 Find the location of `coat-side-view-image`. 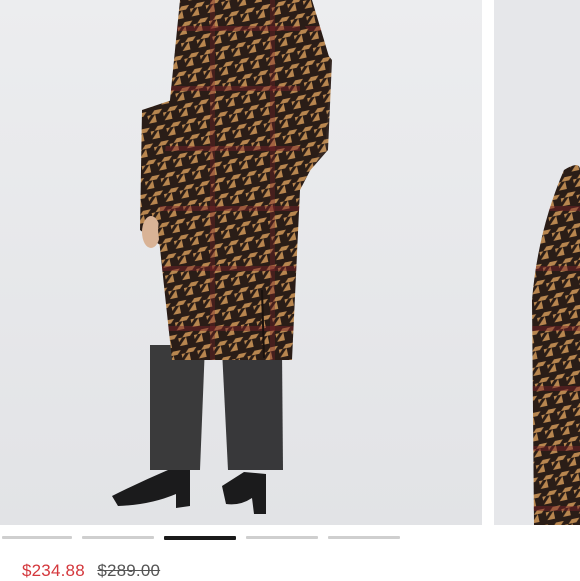

coat-side-view-image is located at coordinates (537, 262).